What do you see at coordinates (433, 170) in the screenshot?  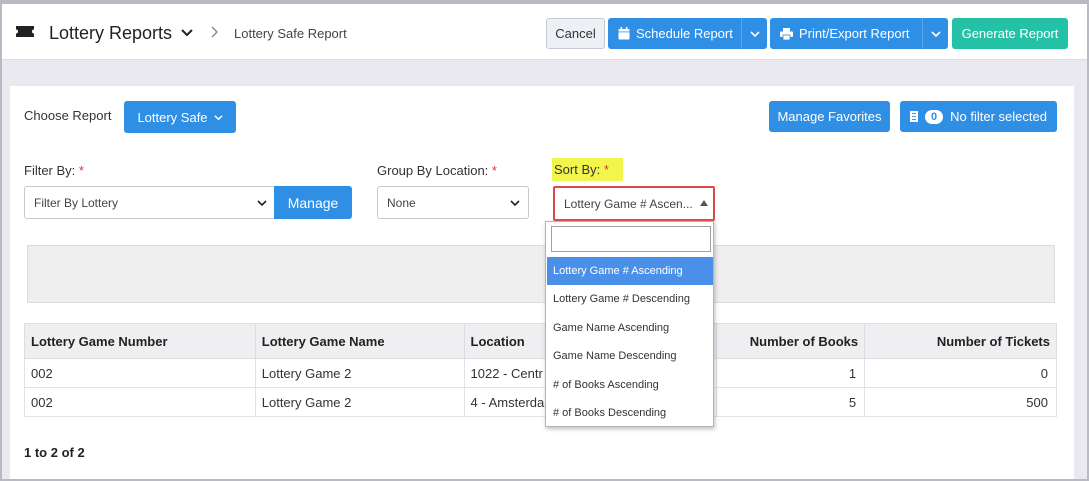 I see `group-by-text: Group By Location:` at bounding box center [433, 170].